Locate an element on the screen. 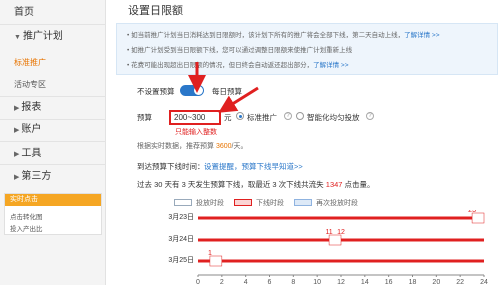 The image size is (499, 285). nav-account: ▶ 账户 is located at coordinates (53, 130).